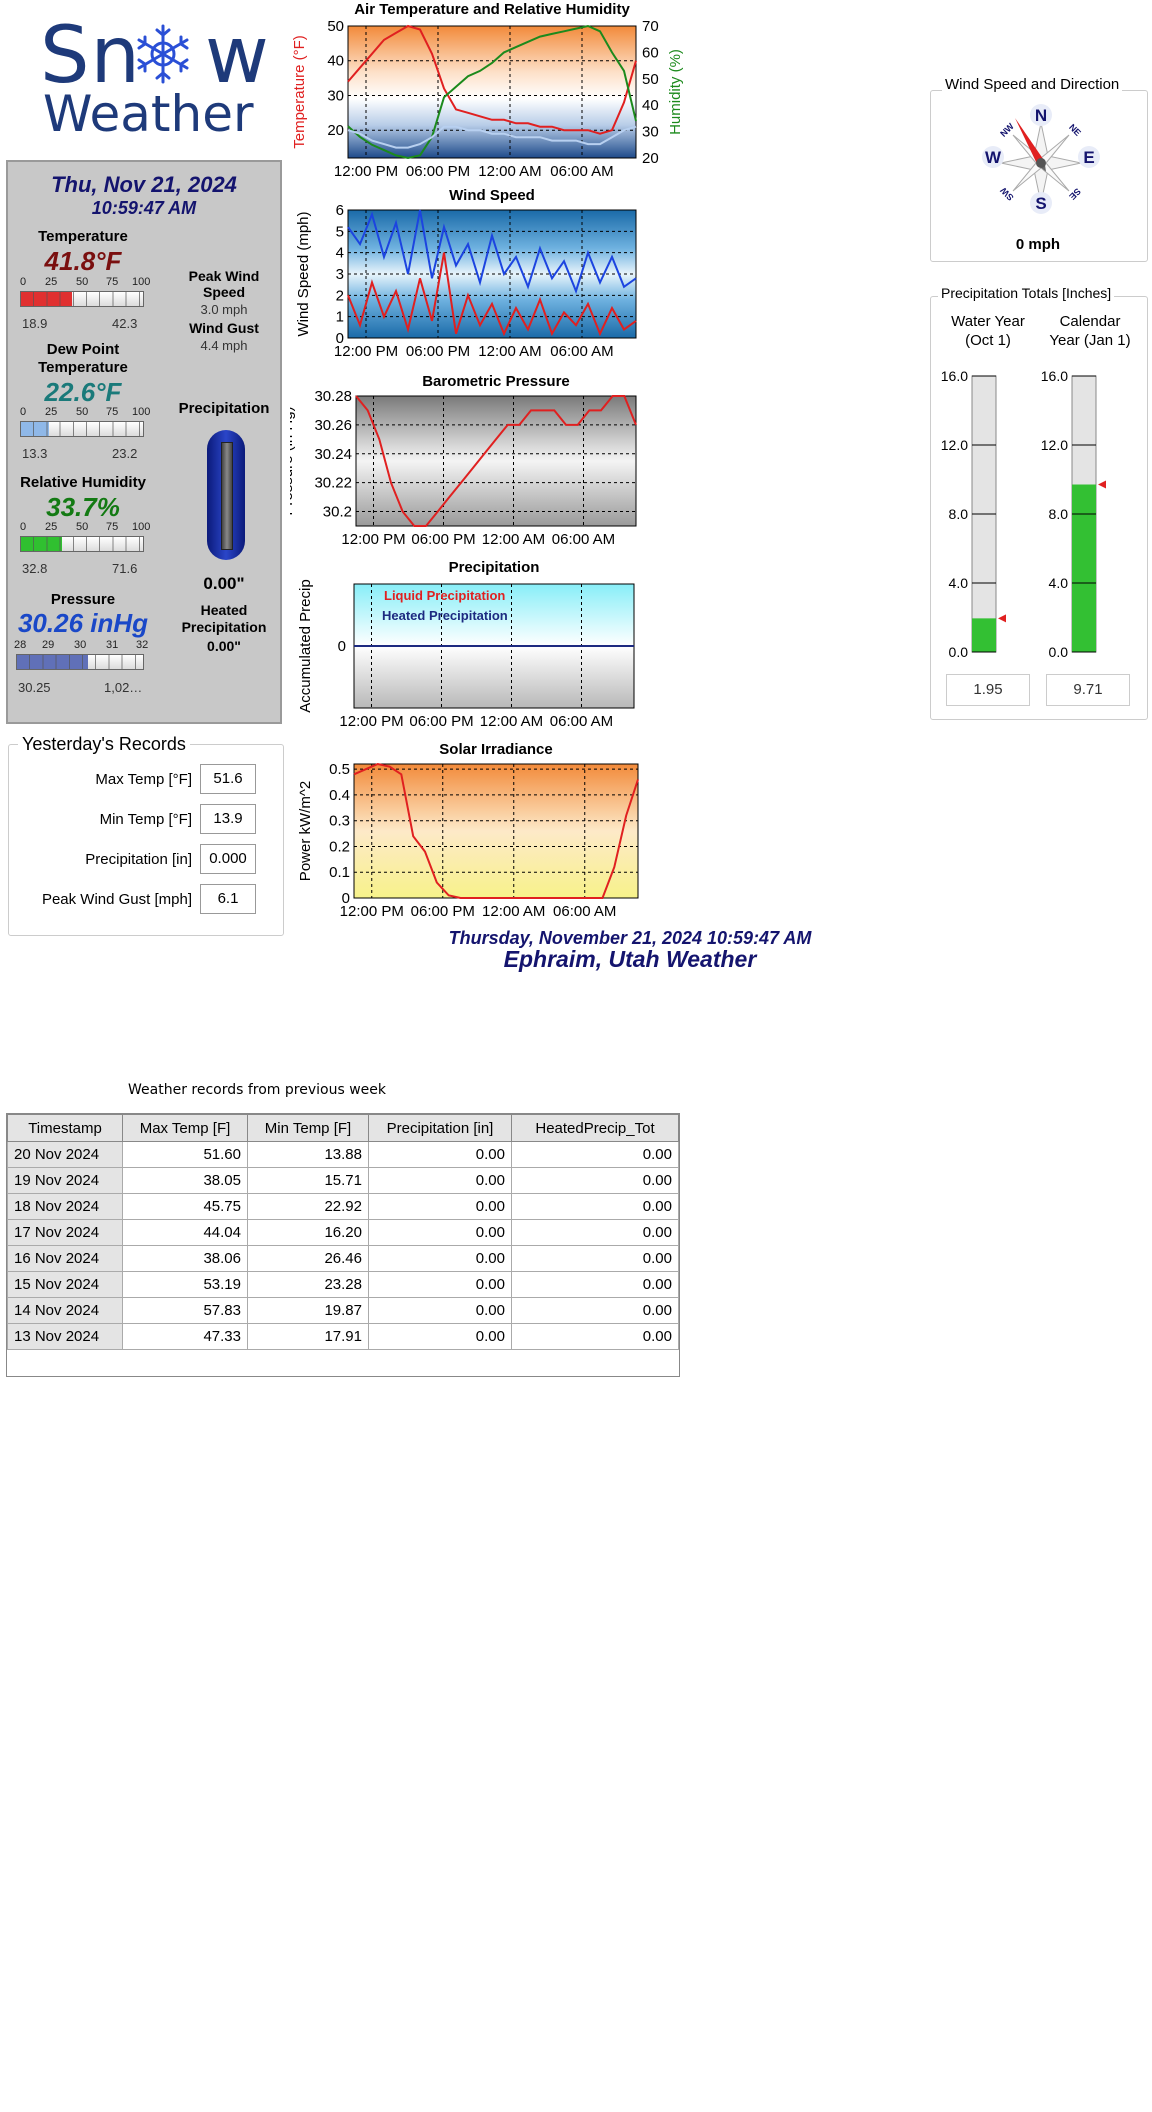 Image resolution: width=1152 pixels, height=2112 pixels. I want to click on y2-tick-label: 70, so click(650, 26).